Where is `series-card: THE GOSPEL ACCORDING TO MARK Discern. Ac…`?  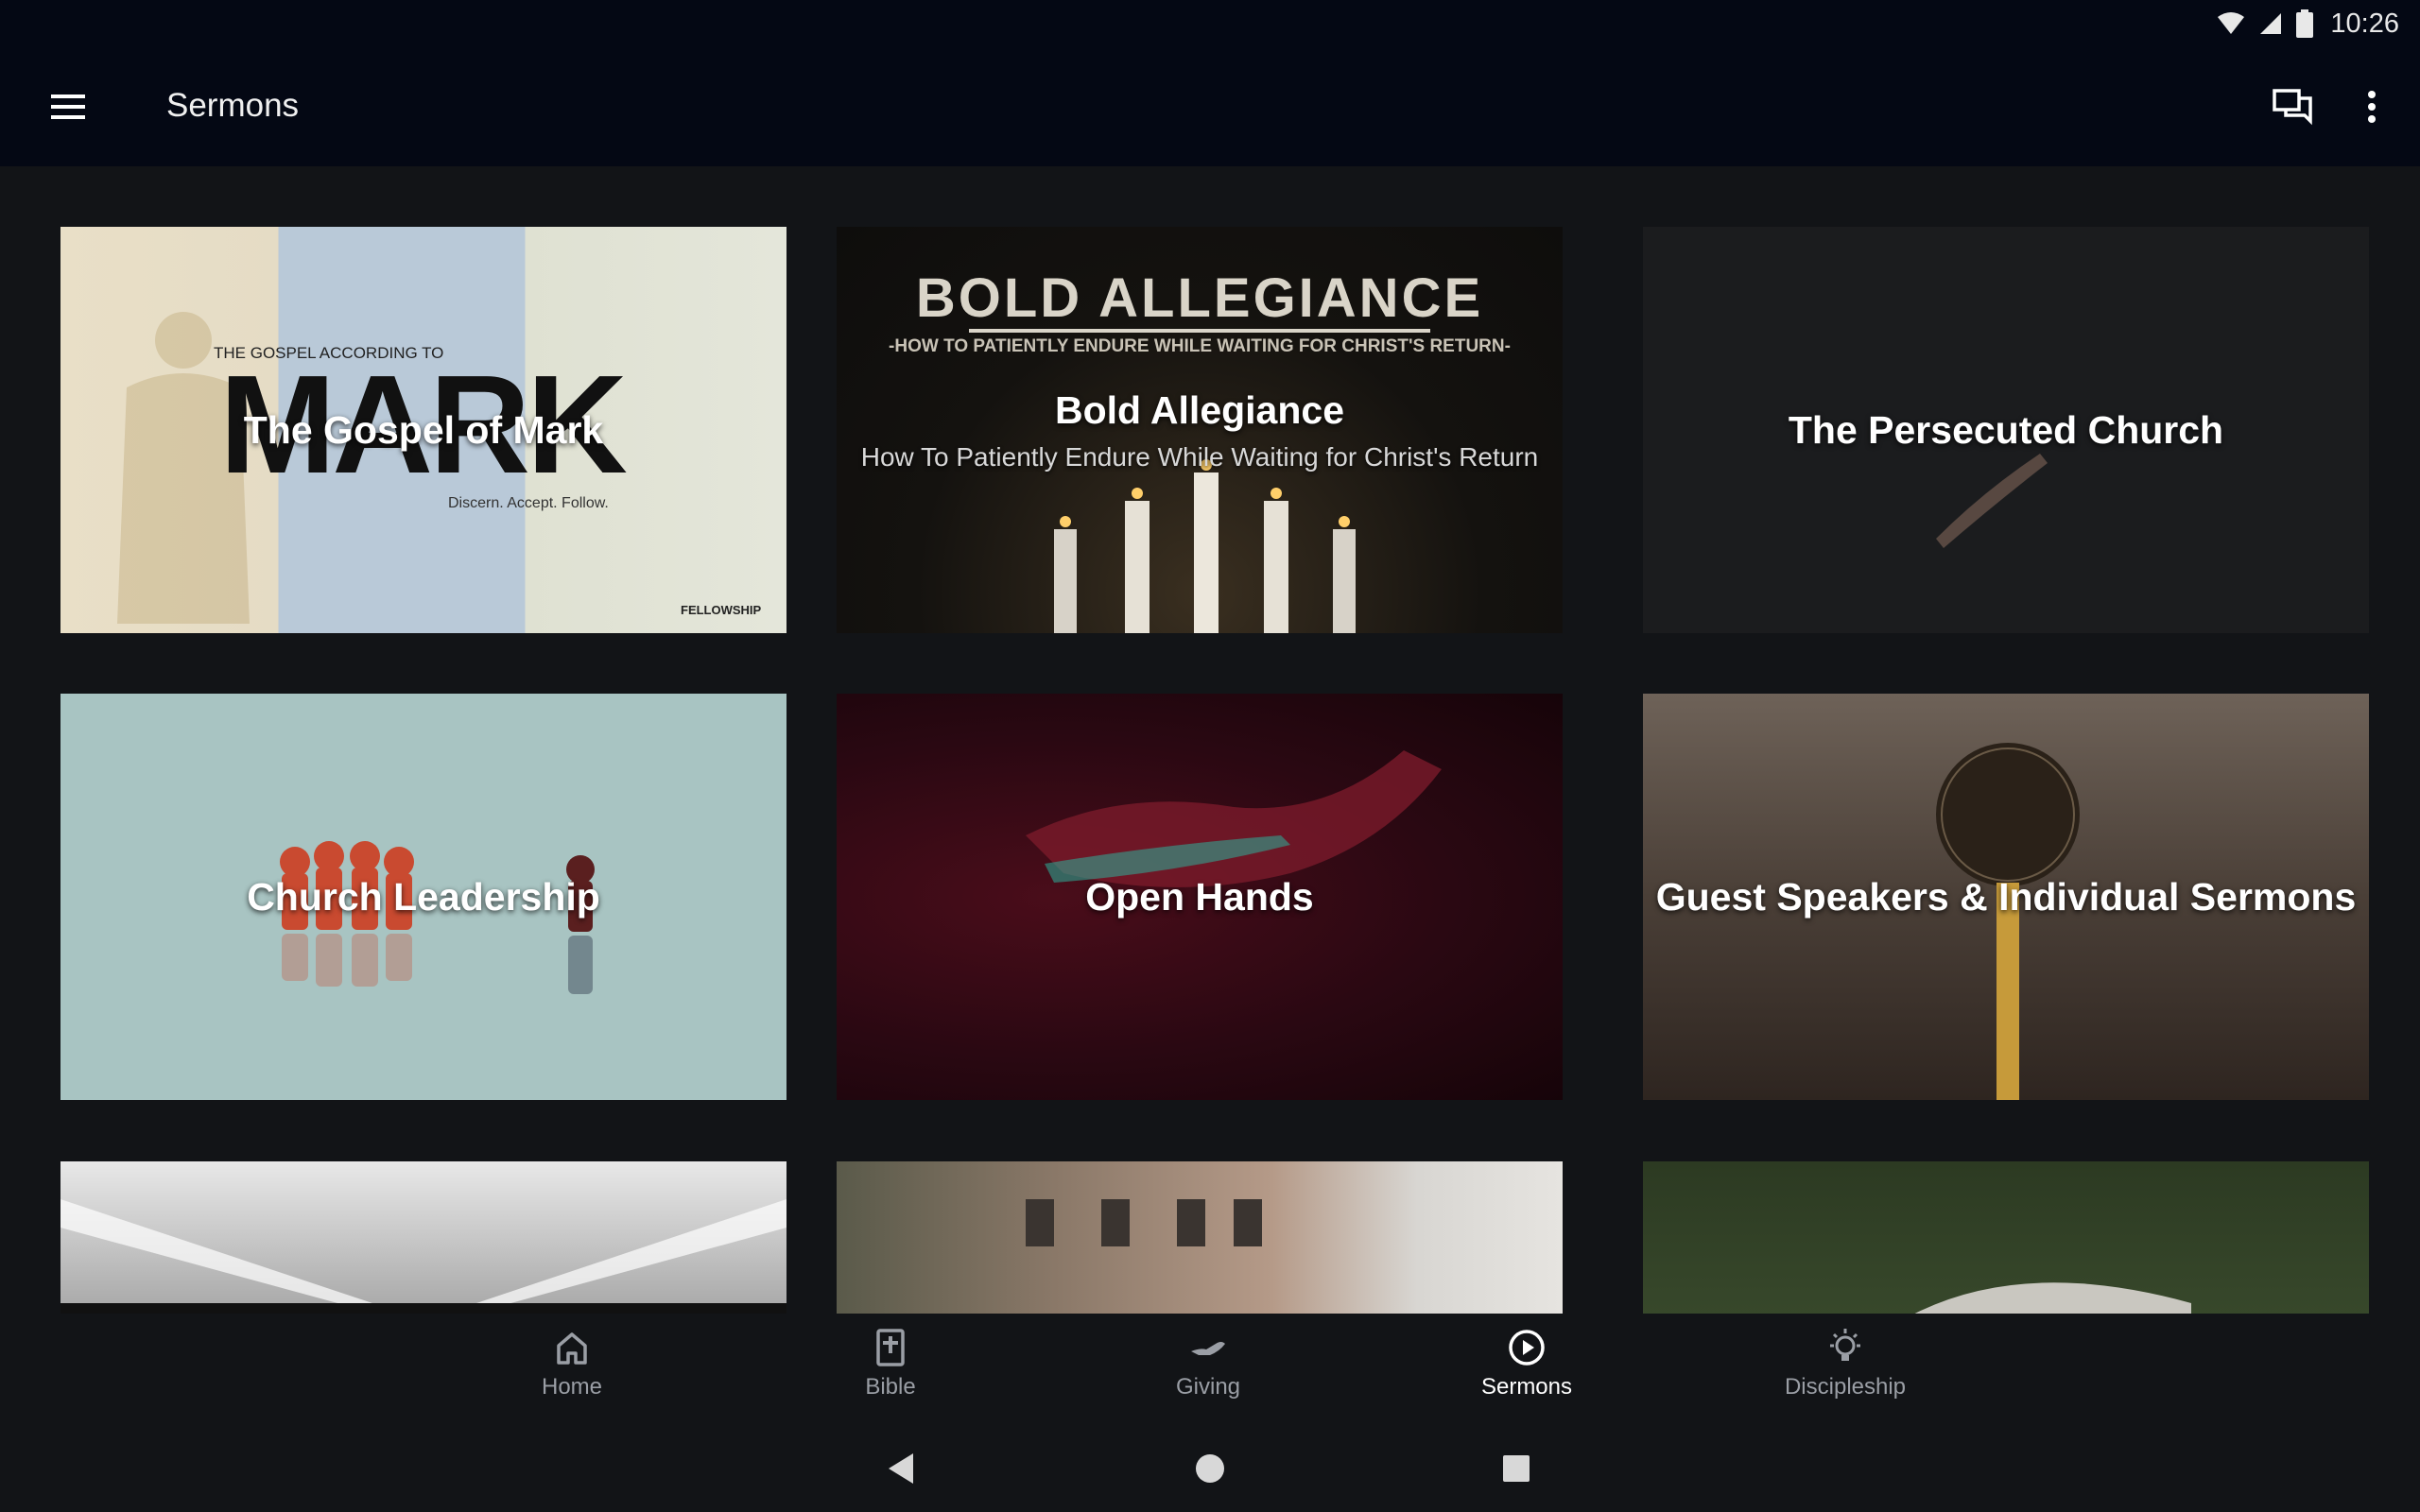
series-card: THE GOSPEL ACCORDING TO MARK Discern. Ac… is located at coordinates (423, 430).